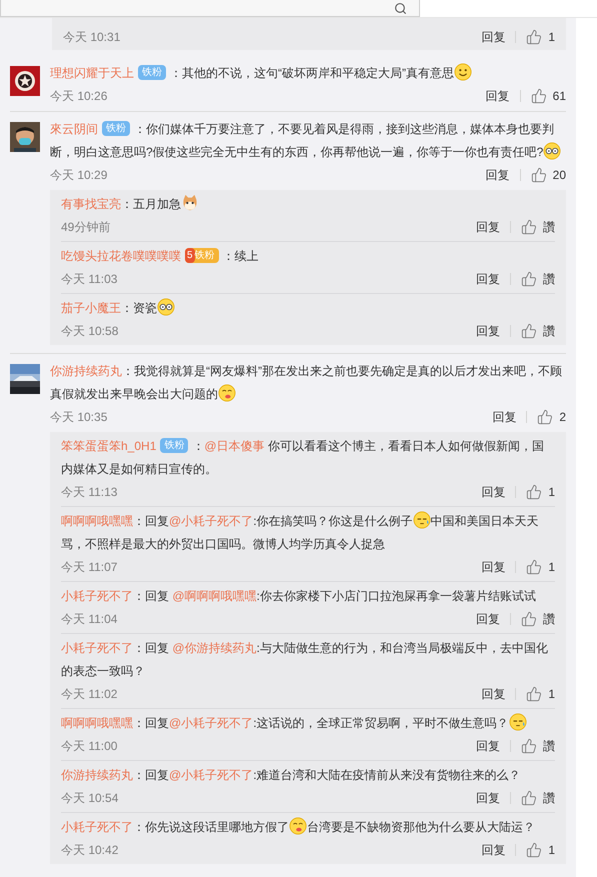  What do you see at coordinates (92, 73) in the screenshot?
I see `user-name: 理想闪耀于天上` at bounding box center [92, 73].